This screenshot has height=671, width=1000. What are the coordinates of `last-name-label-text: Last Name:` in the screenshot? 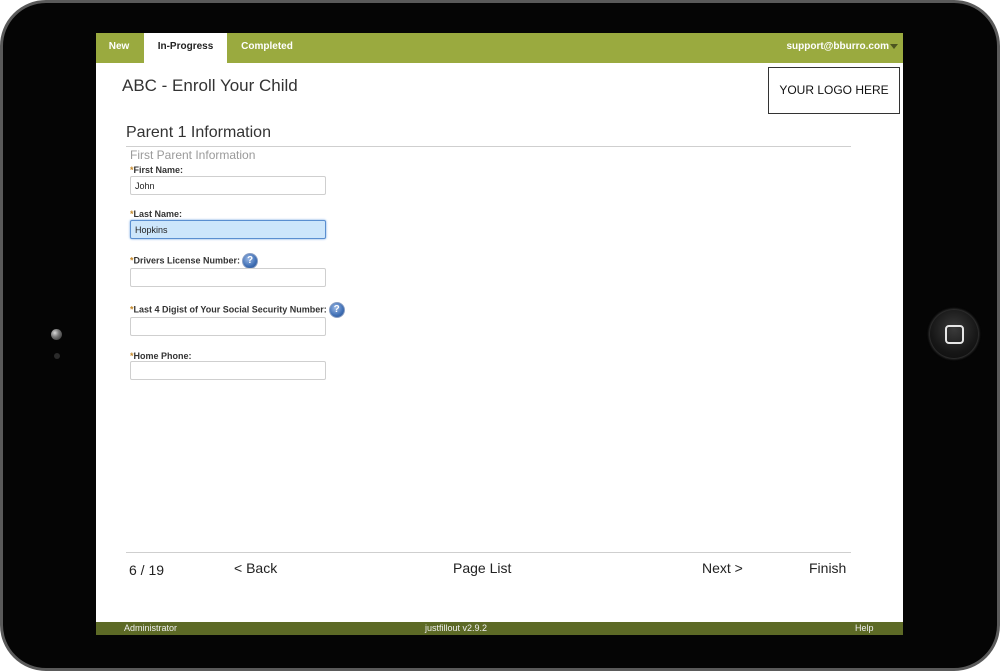 It's located at (158, 214).